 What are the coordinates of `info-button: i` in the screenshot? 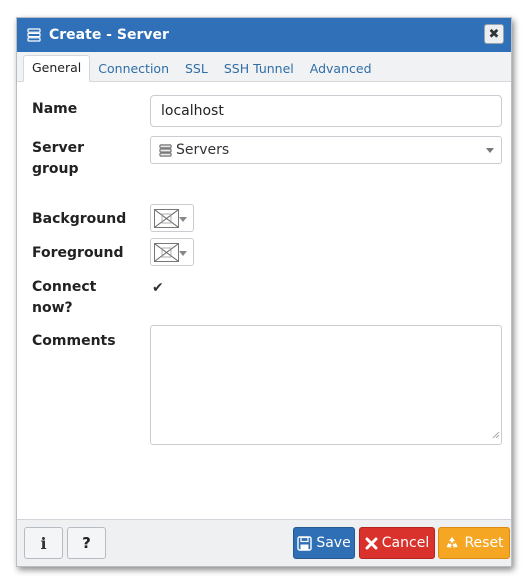 It's located at (43, 543).